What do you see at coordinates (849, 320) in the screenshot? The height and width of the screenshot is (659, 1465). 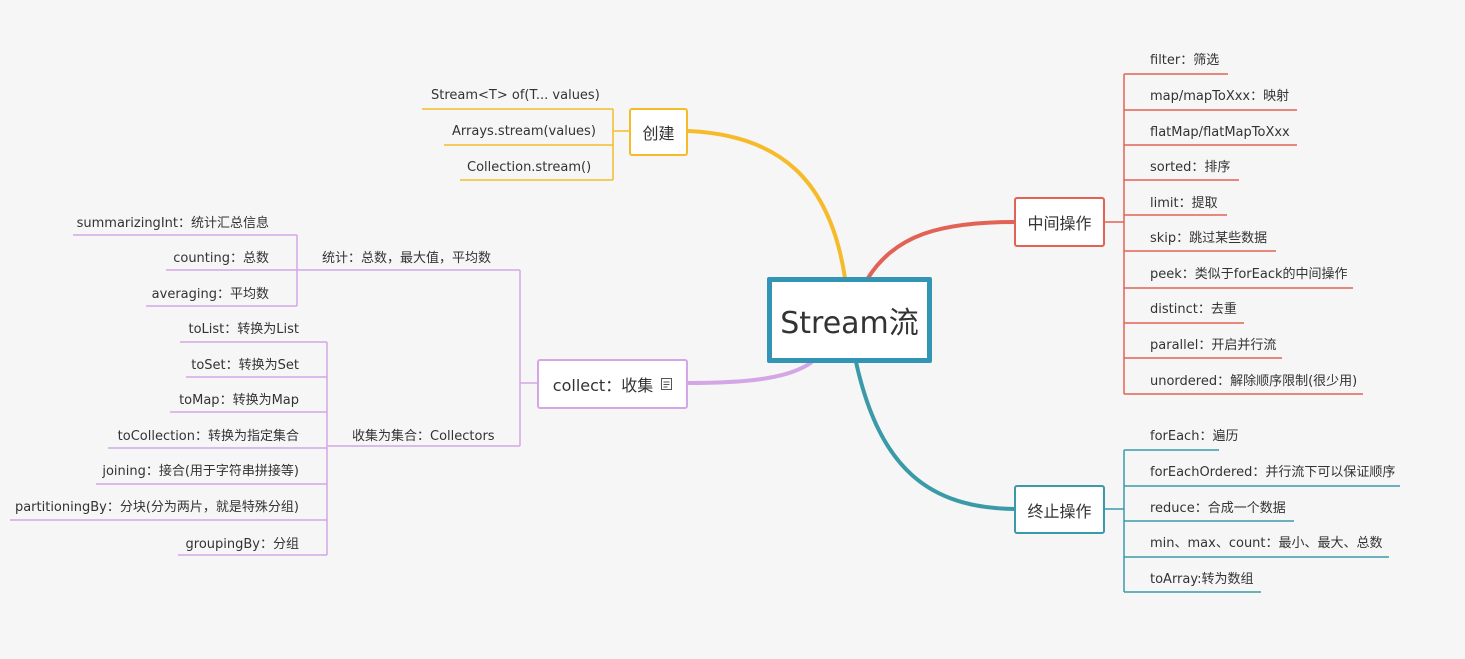 I see `central-topic: Stream流` at bounding box center [849, 320].